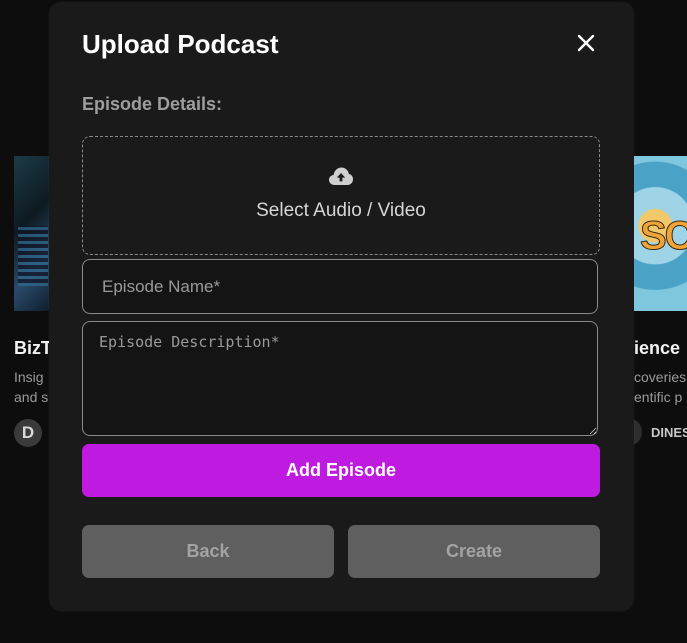 Image resolution: width=687 pixels, height=643 pixels. What do you see at coordinates (669, 432) in the screenshot?
I see `podcast-card-author: DINES` at bounding box center [669, 432].